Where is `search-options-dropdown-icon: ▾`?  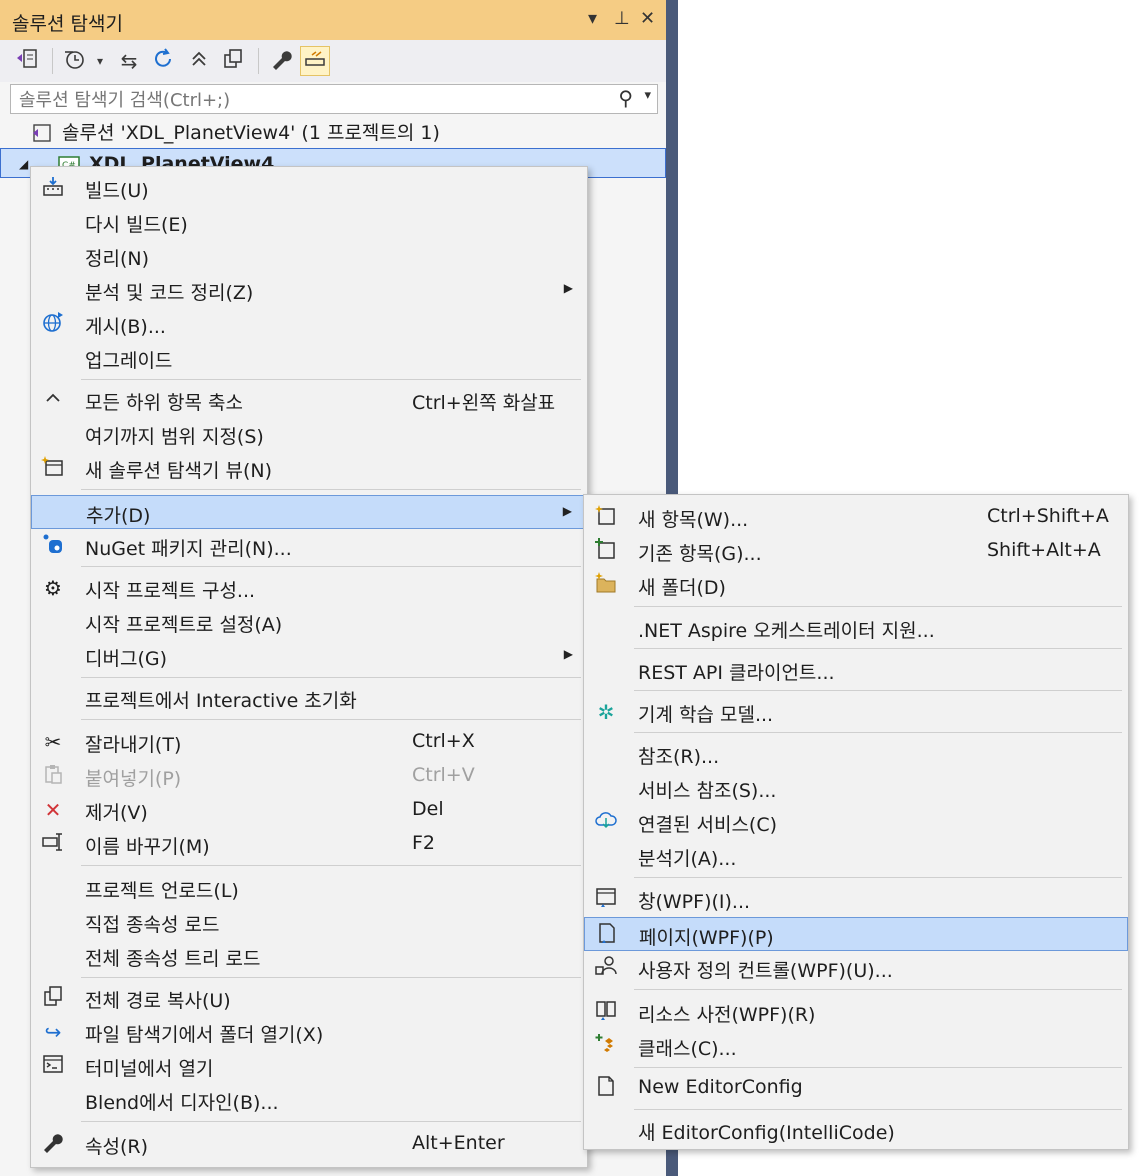 search-options-dropdown-icon: ▾ is located at coordinates (647, 95).